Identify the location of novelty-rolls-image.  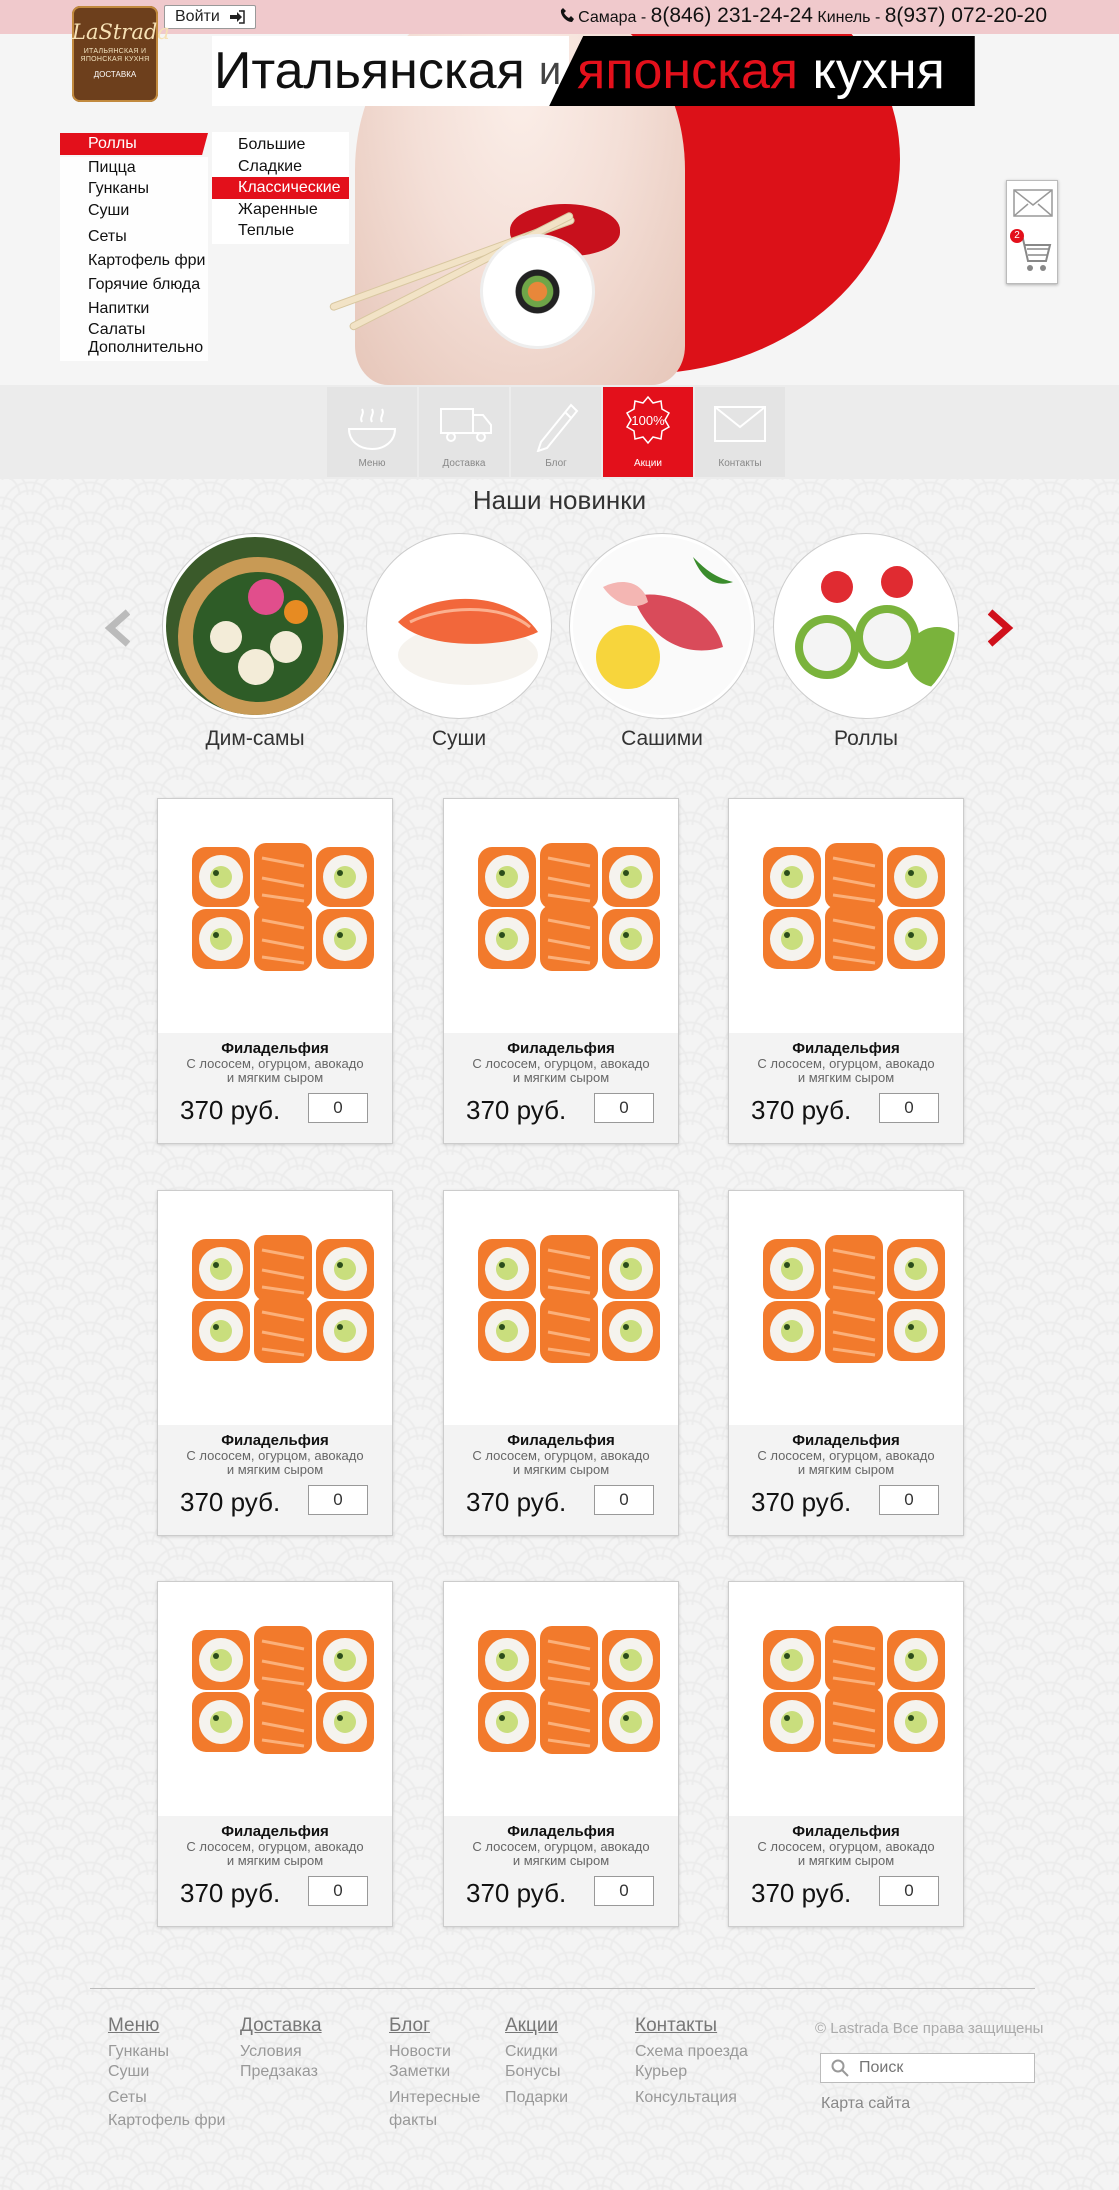
(866, 626).